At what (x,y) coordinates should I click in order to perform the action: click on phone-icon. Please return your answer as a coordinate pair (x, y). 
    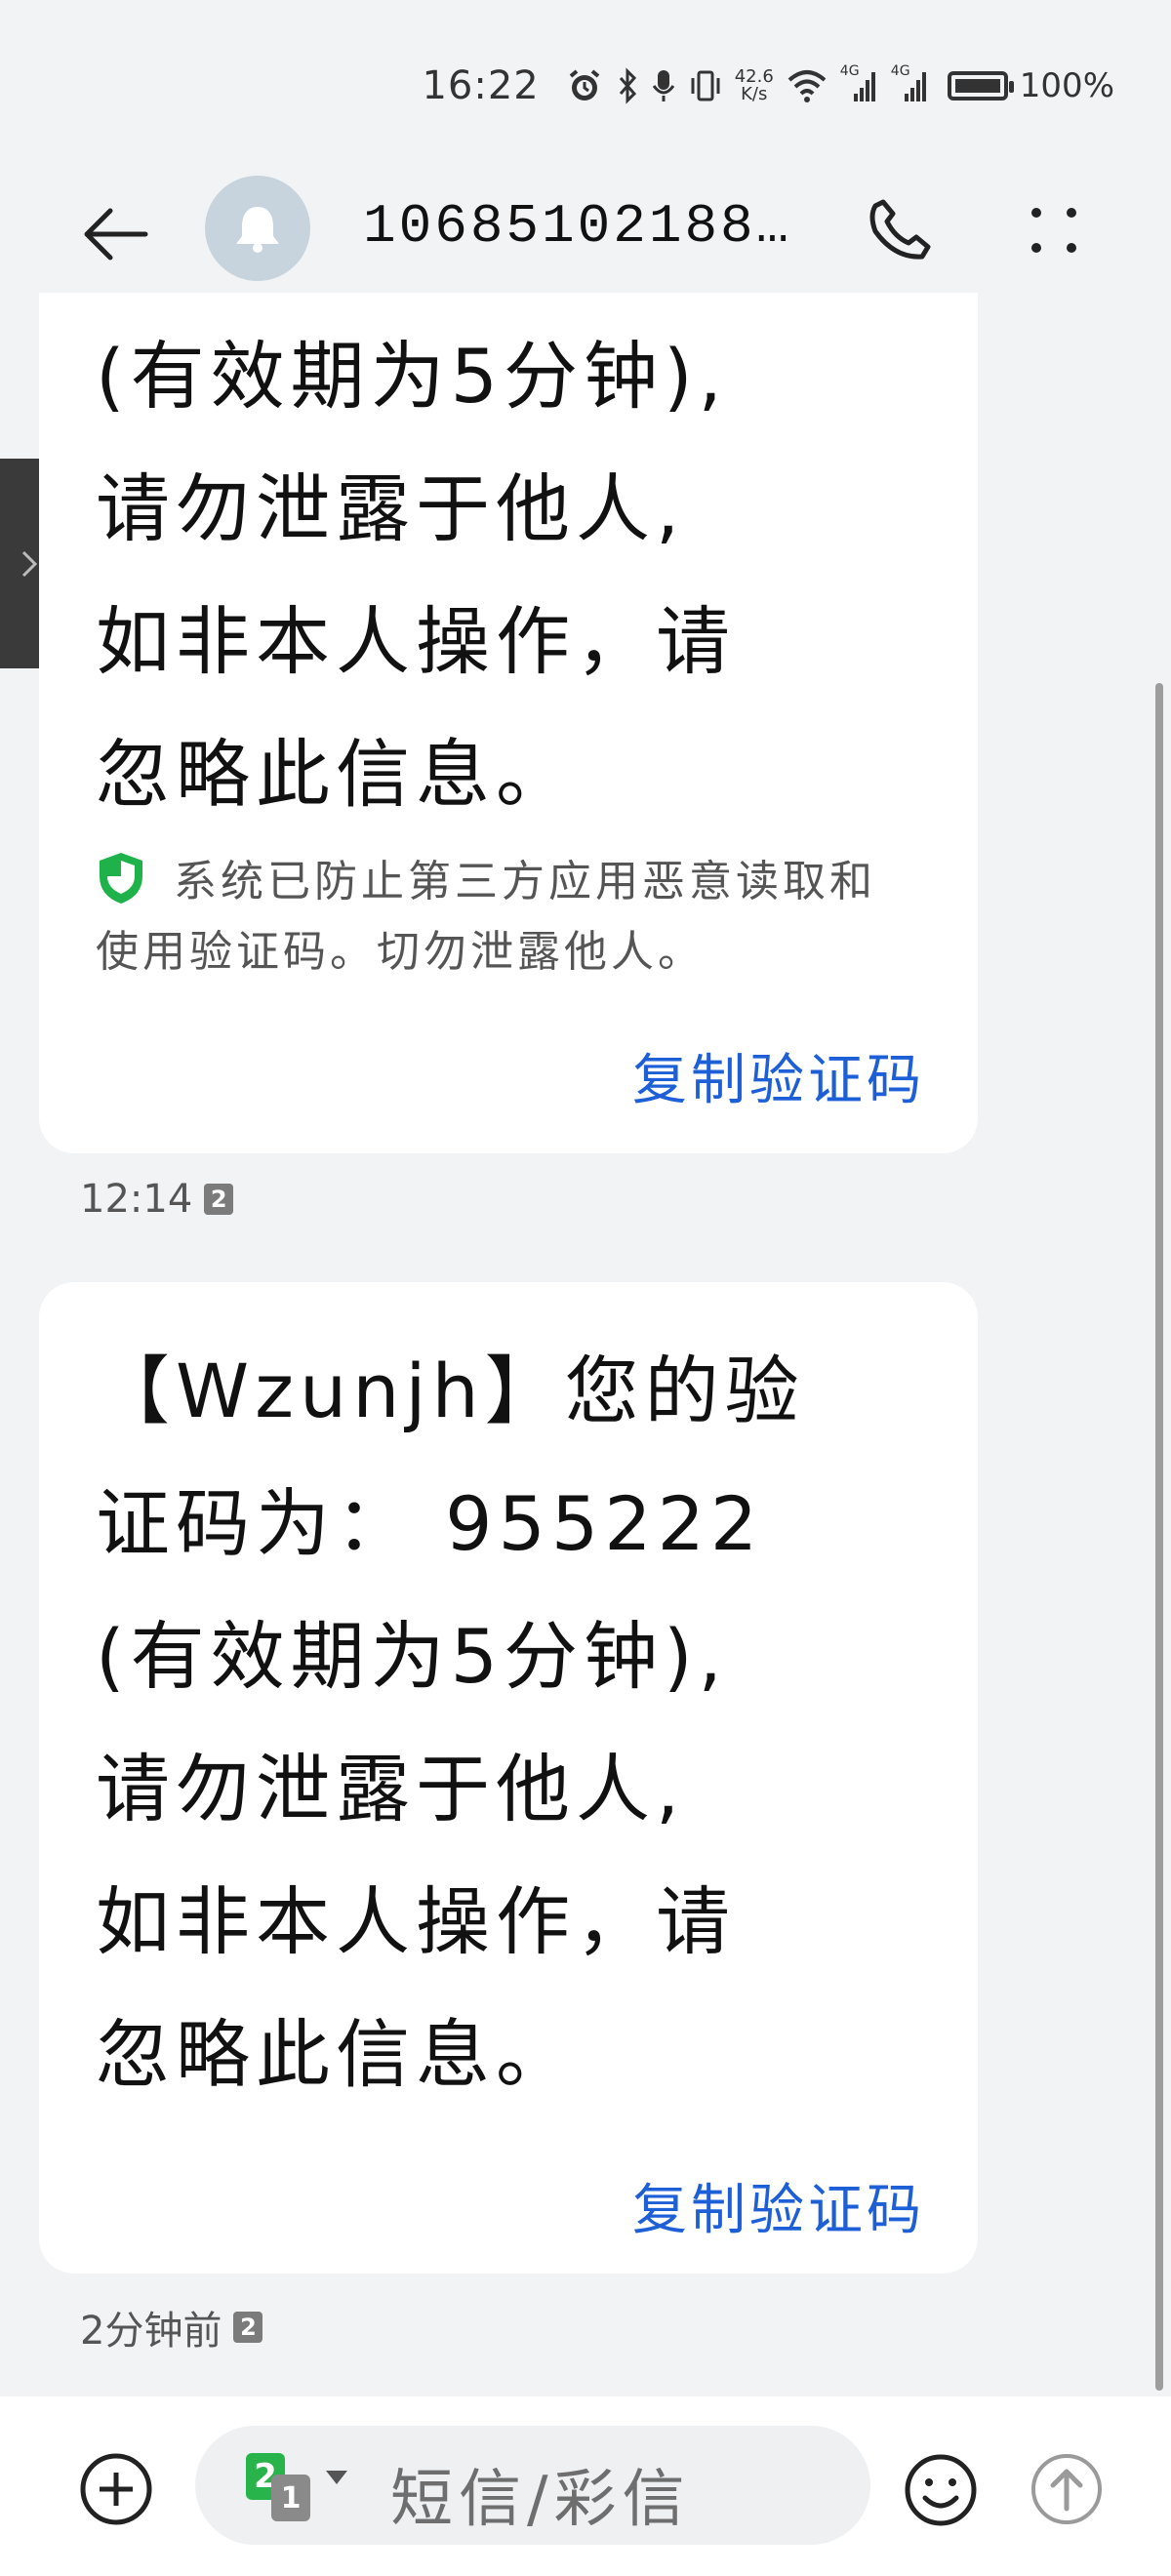
    Looking at the image, I should click on (900, 229).